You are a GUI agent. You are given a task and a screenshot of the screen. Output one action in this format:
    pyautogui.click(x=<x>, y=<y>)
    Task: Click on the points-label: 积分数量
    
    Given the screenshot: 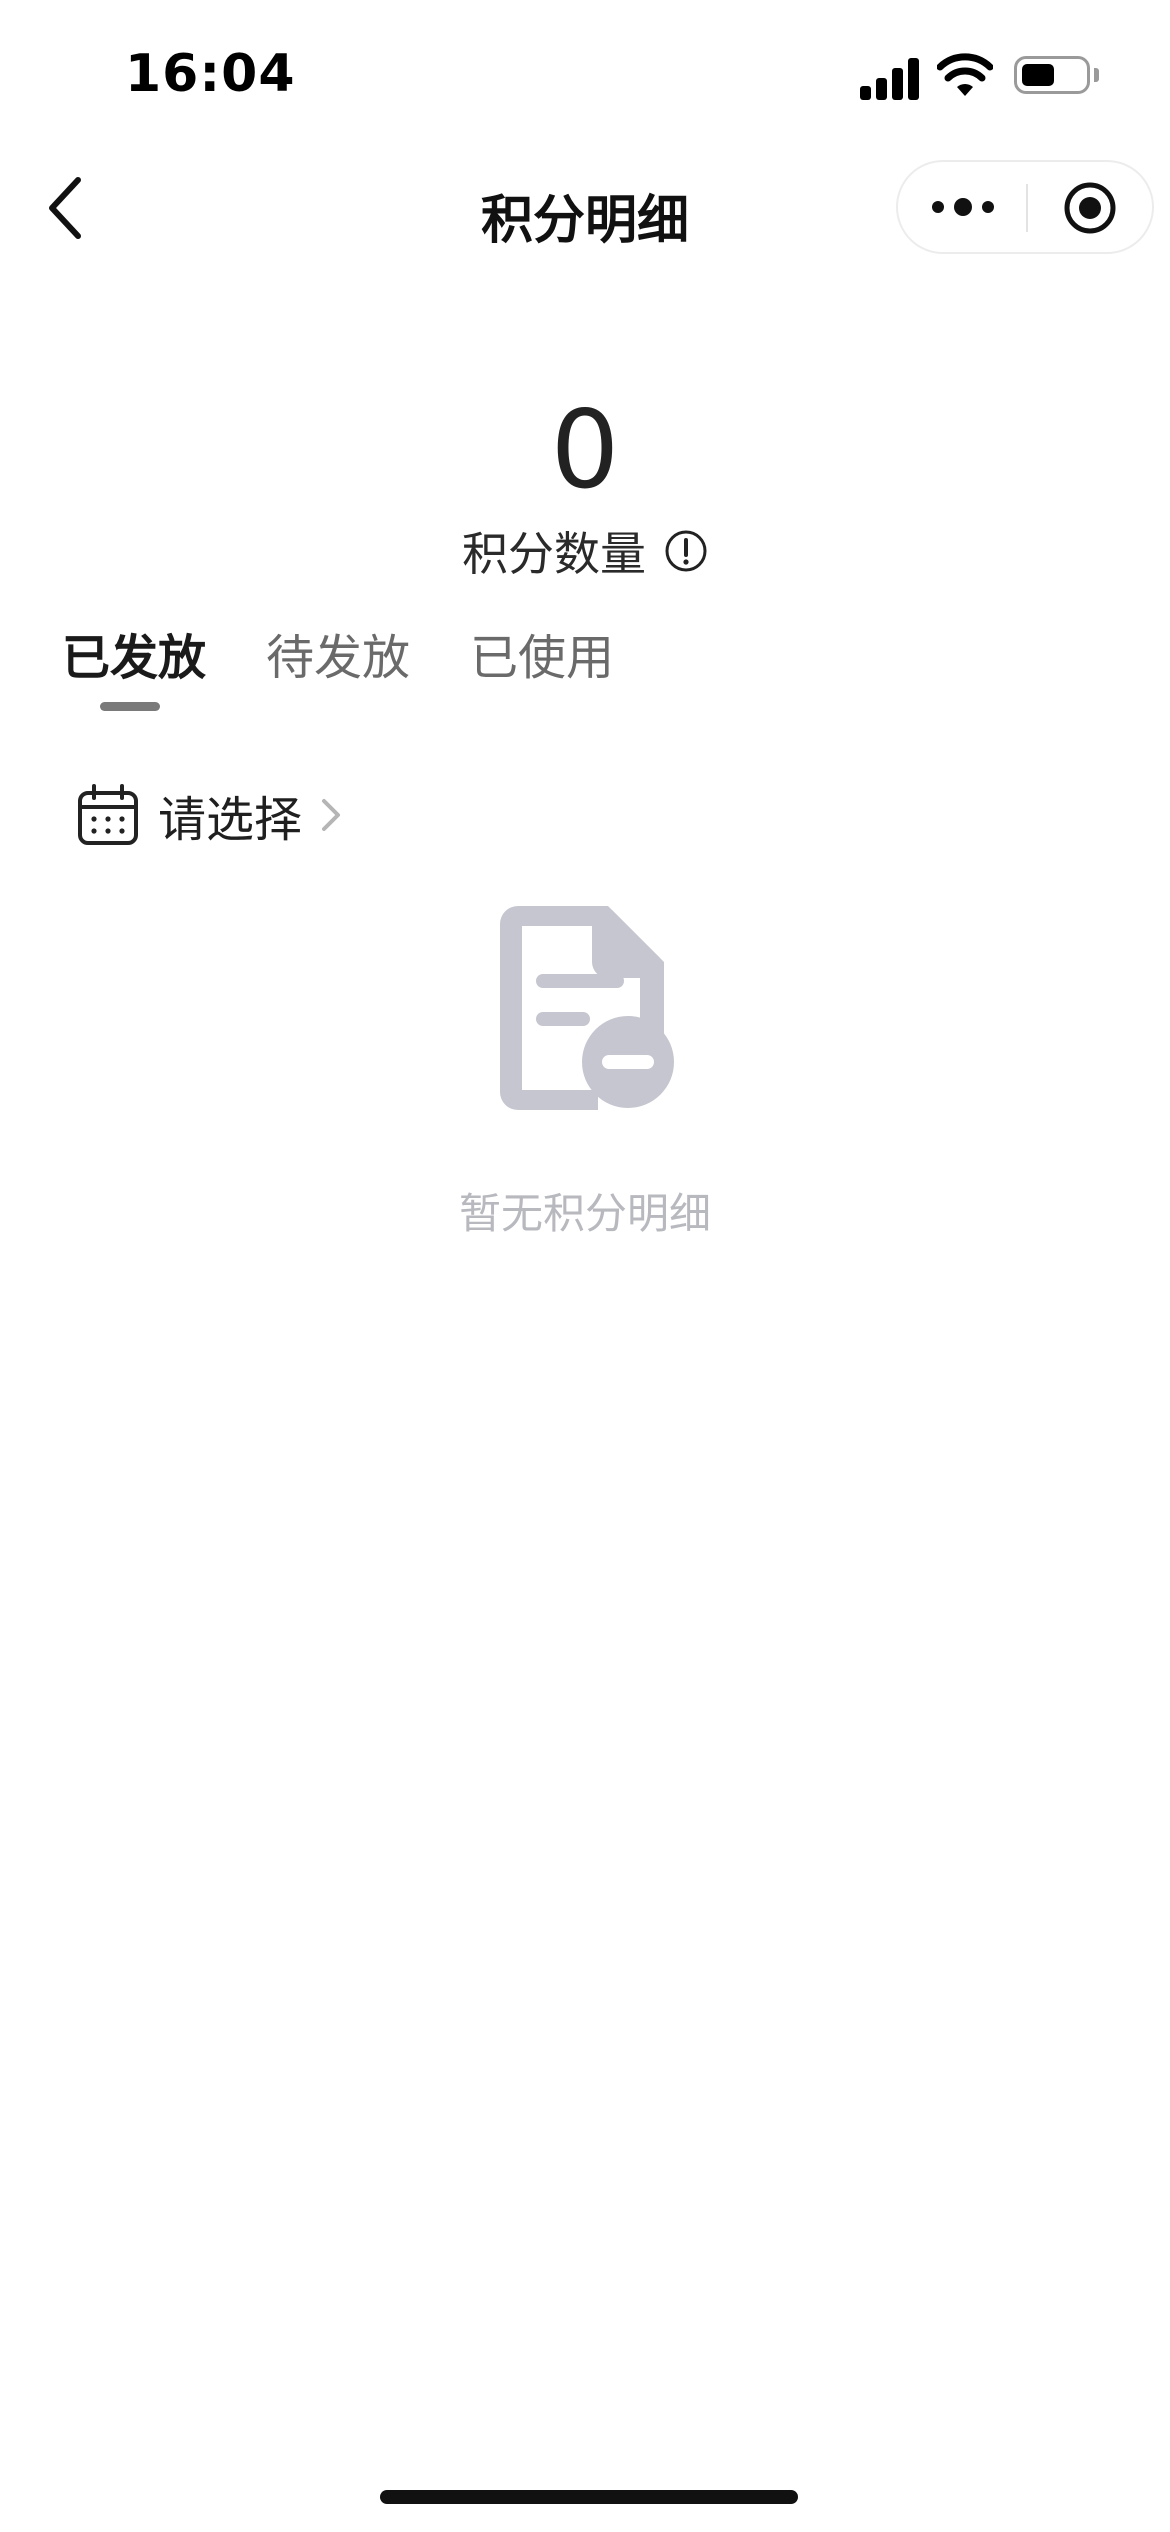 What is the action you would take?
    pyautogui.click(x=554, y=554)
    